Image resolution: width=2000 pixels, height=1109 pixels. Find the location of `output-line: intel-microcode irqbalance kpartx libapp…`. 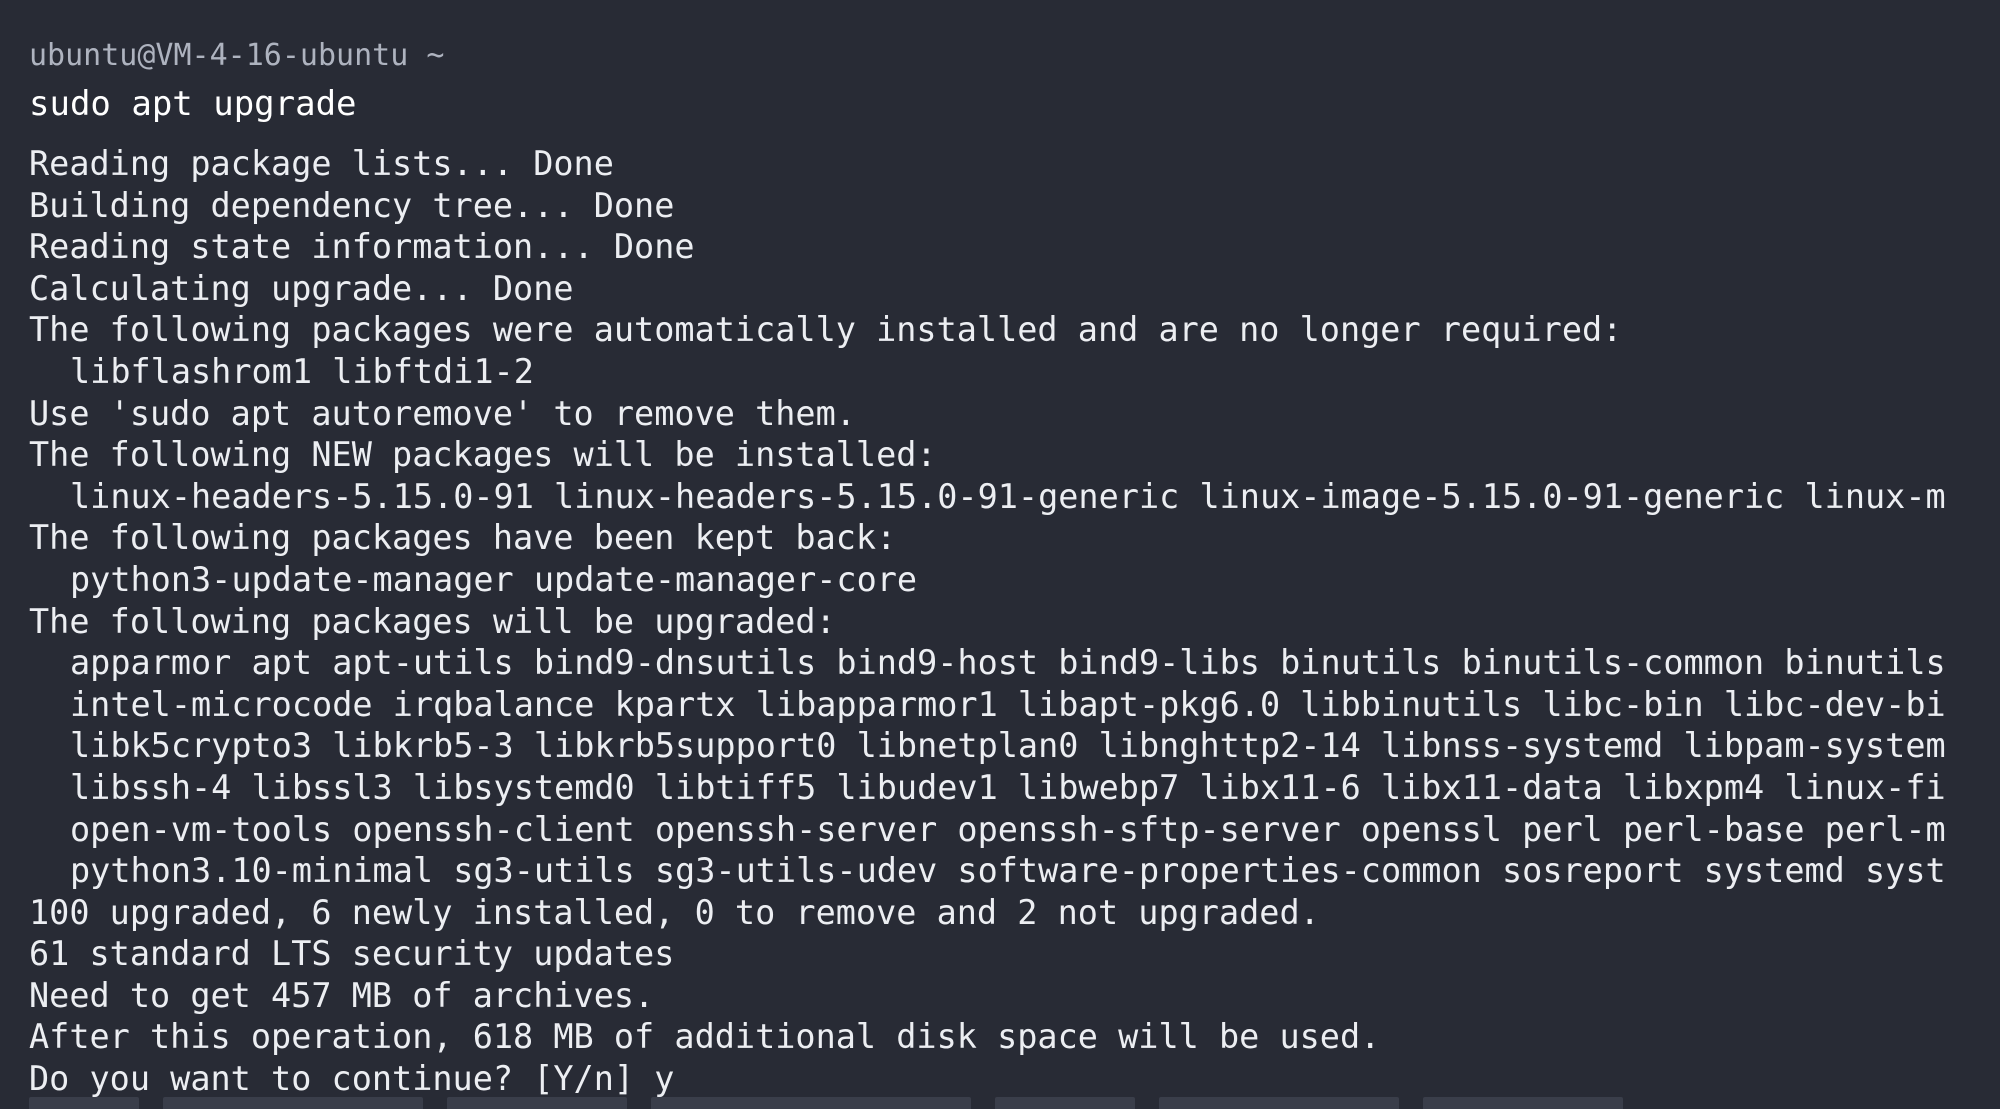

output-line: intel-microcode irqbalance kpartx libapp… is located at coordinates (1008, 704).